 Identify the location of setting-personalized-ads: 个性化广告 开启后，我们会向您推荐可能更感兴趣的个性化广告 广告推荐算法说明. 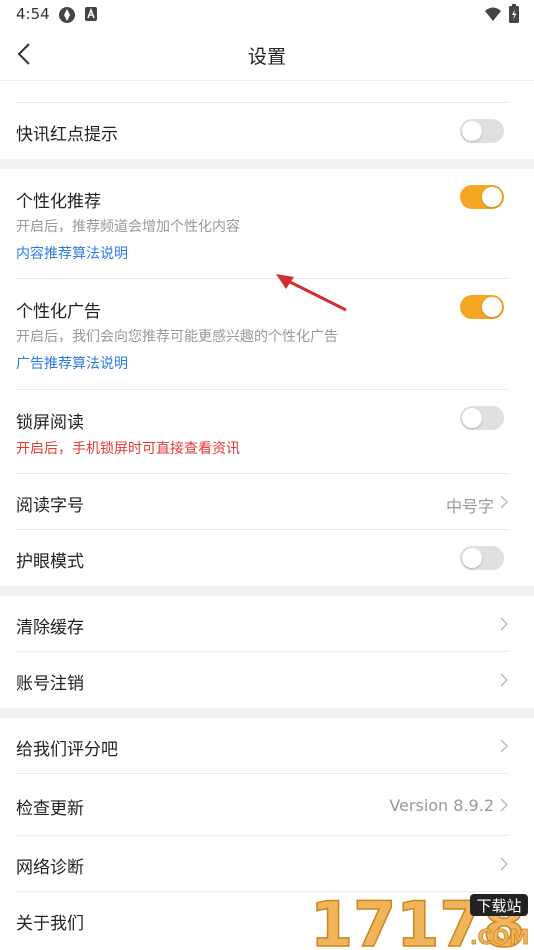
(267, 334).